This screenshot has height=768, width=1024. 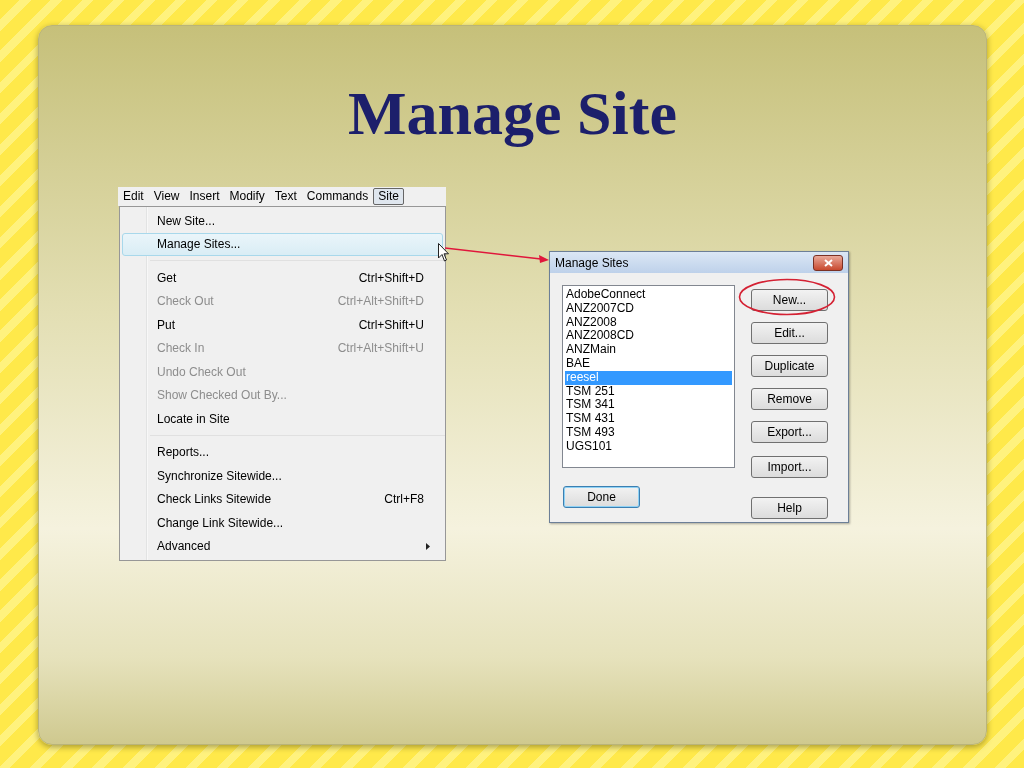 What do you see at coordinates (648, 419) in the screenshot?
I see `site-list-item: TSM 431` at bounding box center [648, 419].